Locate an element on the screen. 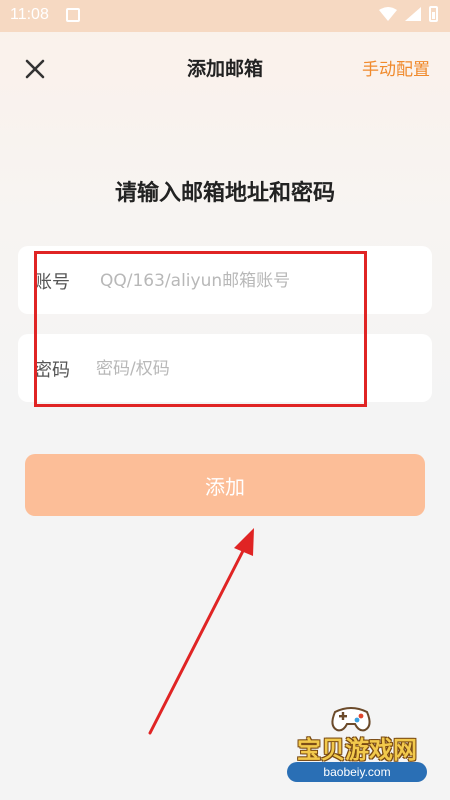  top-bar: 添加邮箱 手动配置 is located at coordinates (225, 68).